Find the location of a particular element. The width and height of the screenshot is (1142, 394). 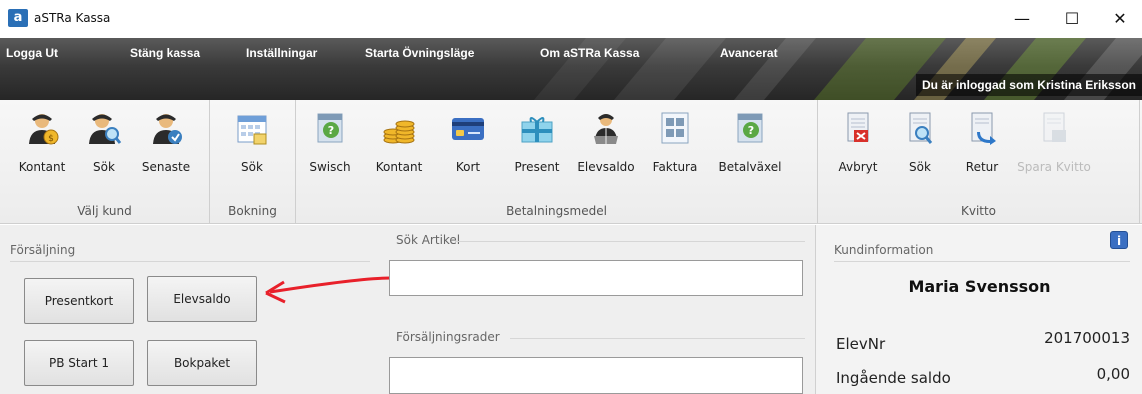

gift-card-button: Presentkort is located at coordinates (79, 301).